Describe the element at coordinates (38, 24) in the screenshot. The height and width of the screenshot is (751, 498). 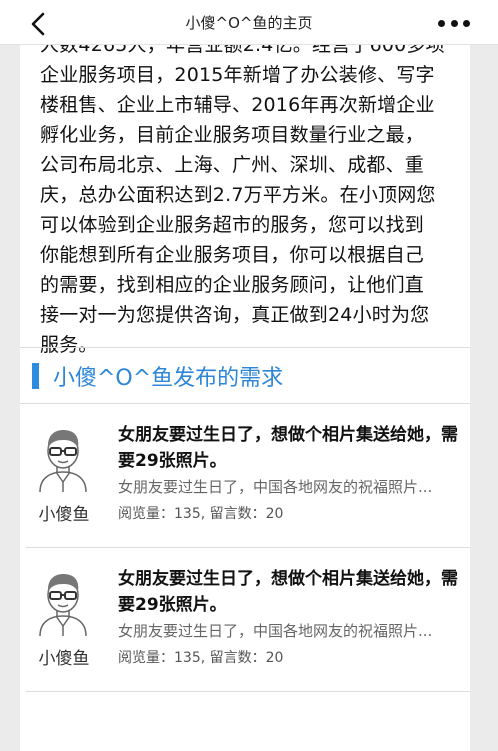
I see `back-arrow-icon` at that location.